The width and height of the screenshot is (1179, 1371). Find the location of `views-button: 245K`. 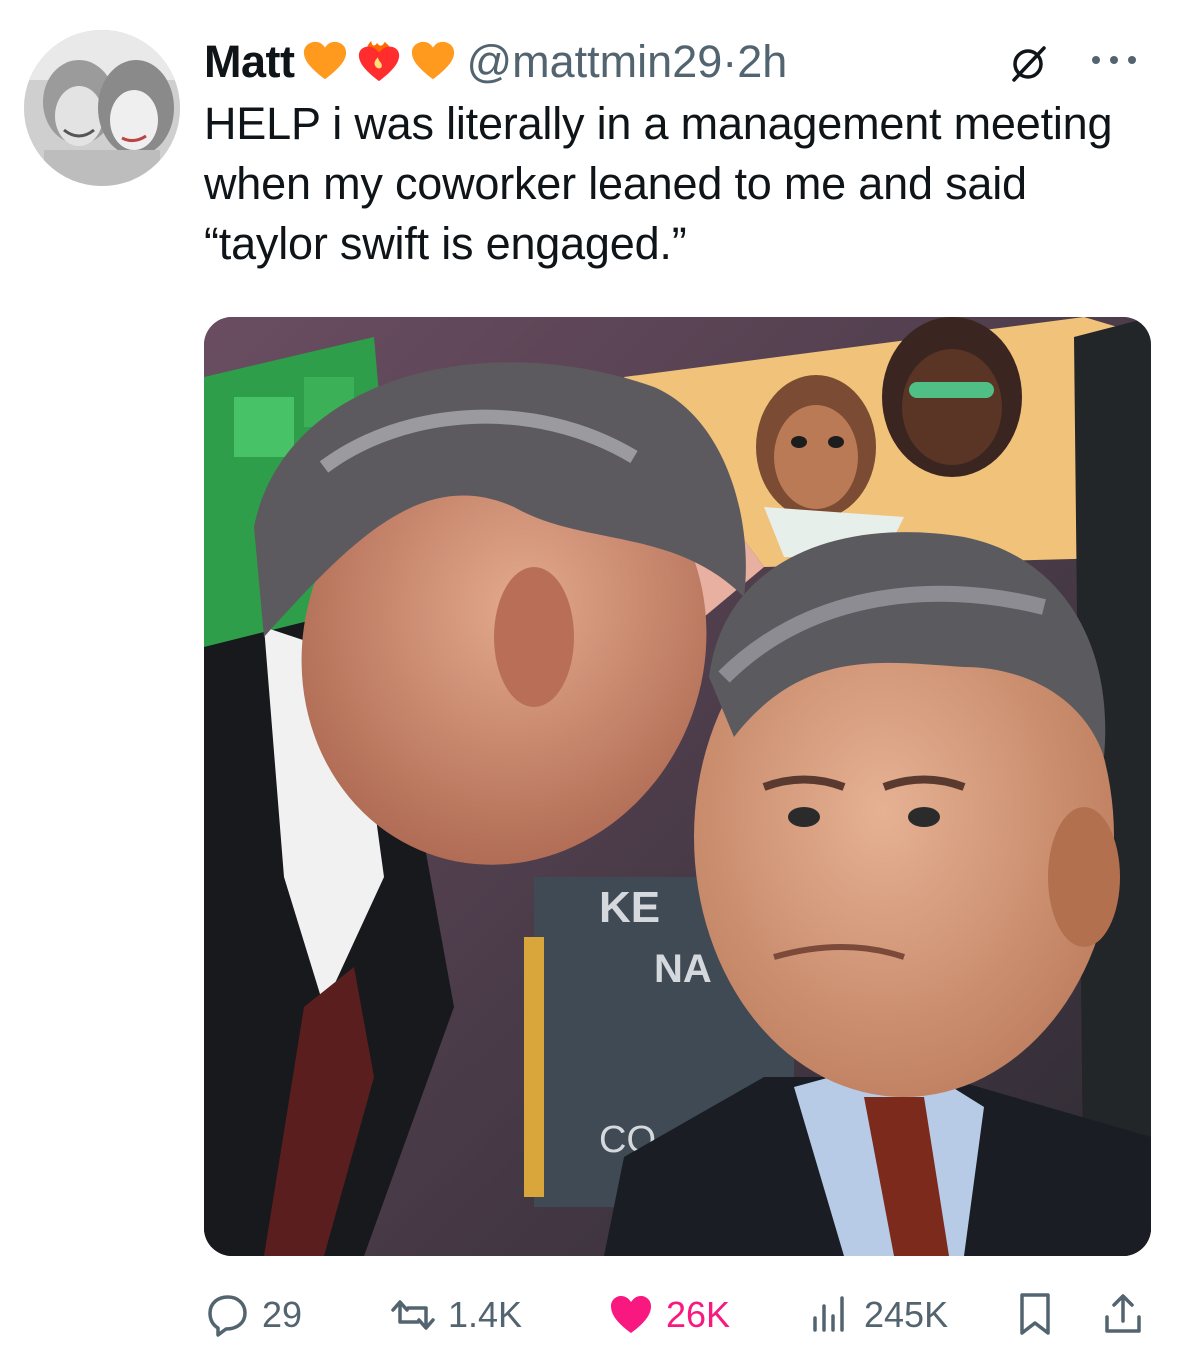

views-button: 245K is located at coordinates (877, 1315).